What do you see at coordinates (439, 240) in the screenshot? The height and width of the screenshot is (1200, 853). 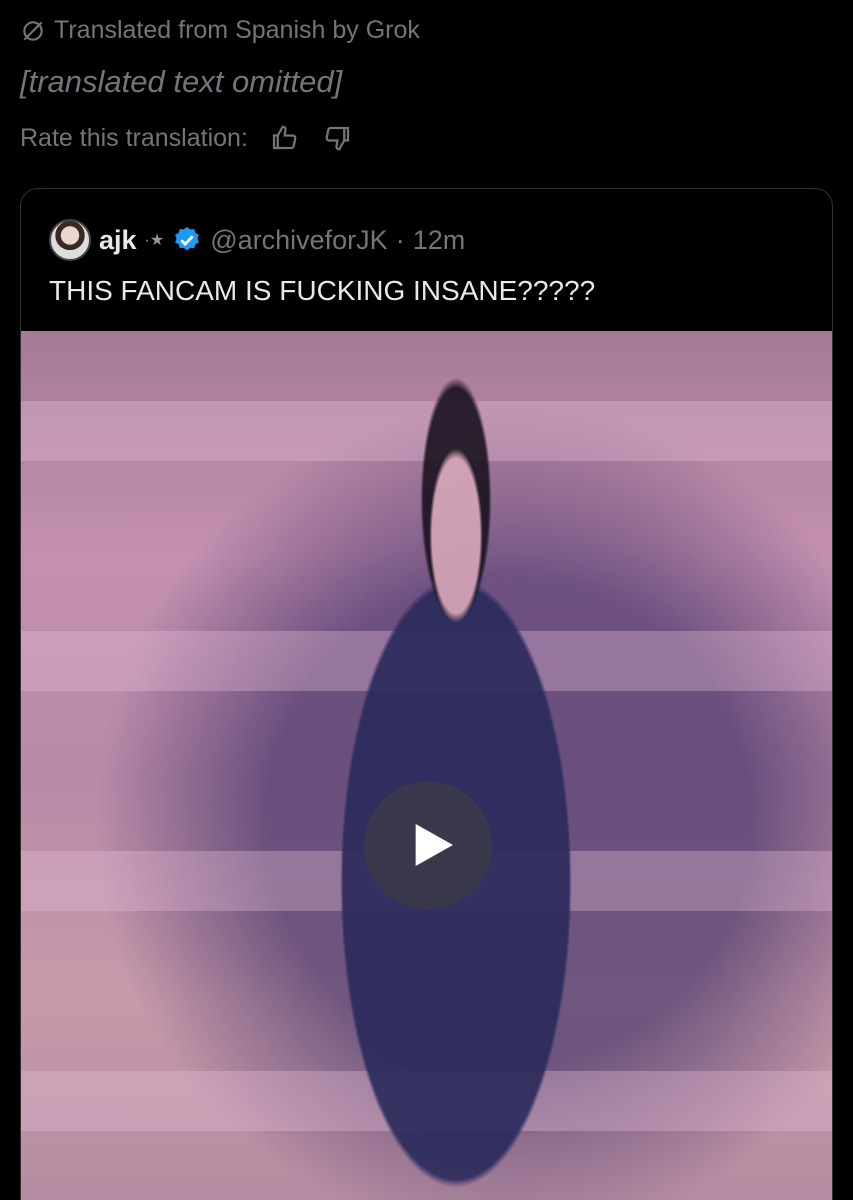 I see `post-timestamp: 12m` at bounding box center [439, 240].